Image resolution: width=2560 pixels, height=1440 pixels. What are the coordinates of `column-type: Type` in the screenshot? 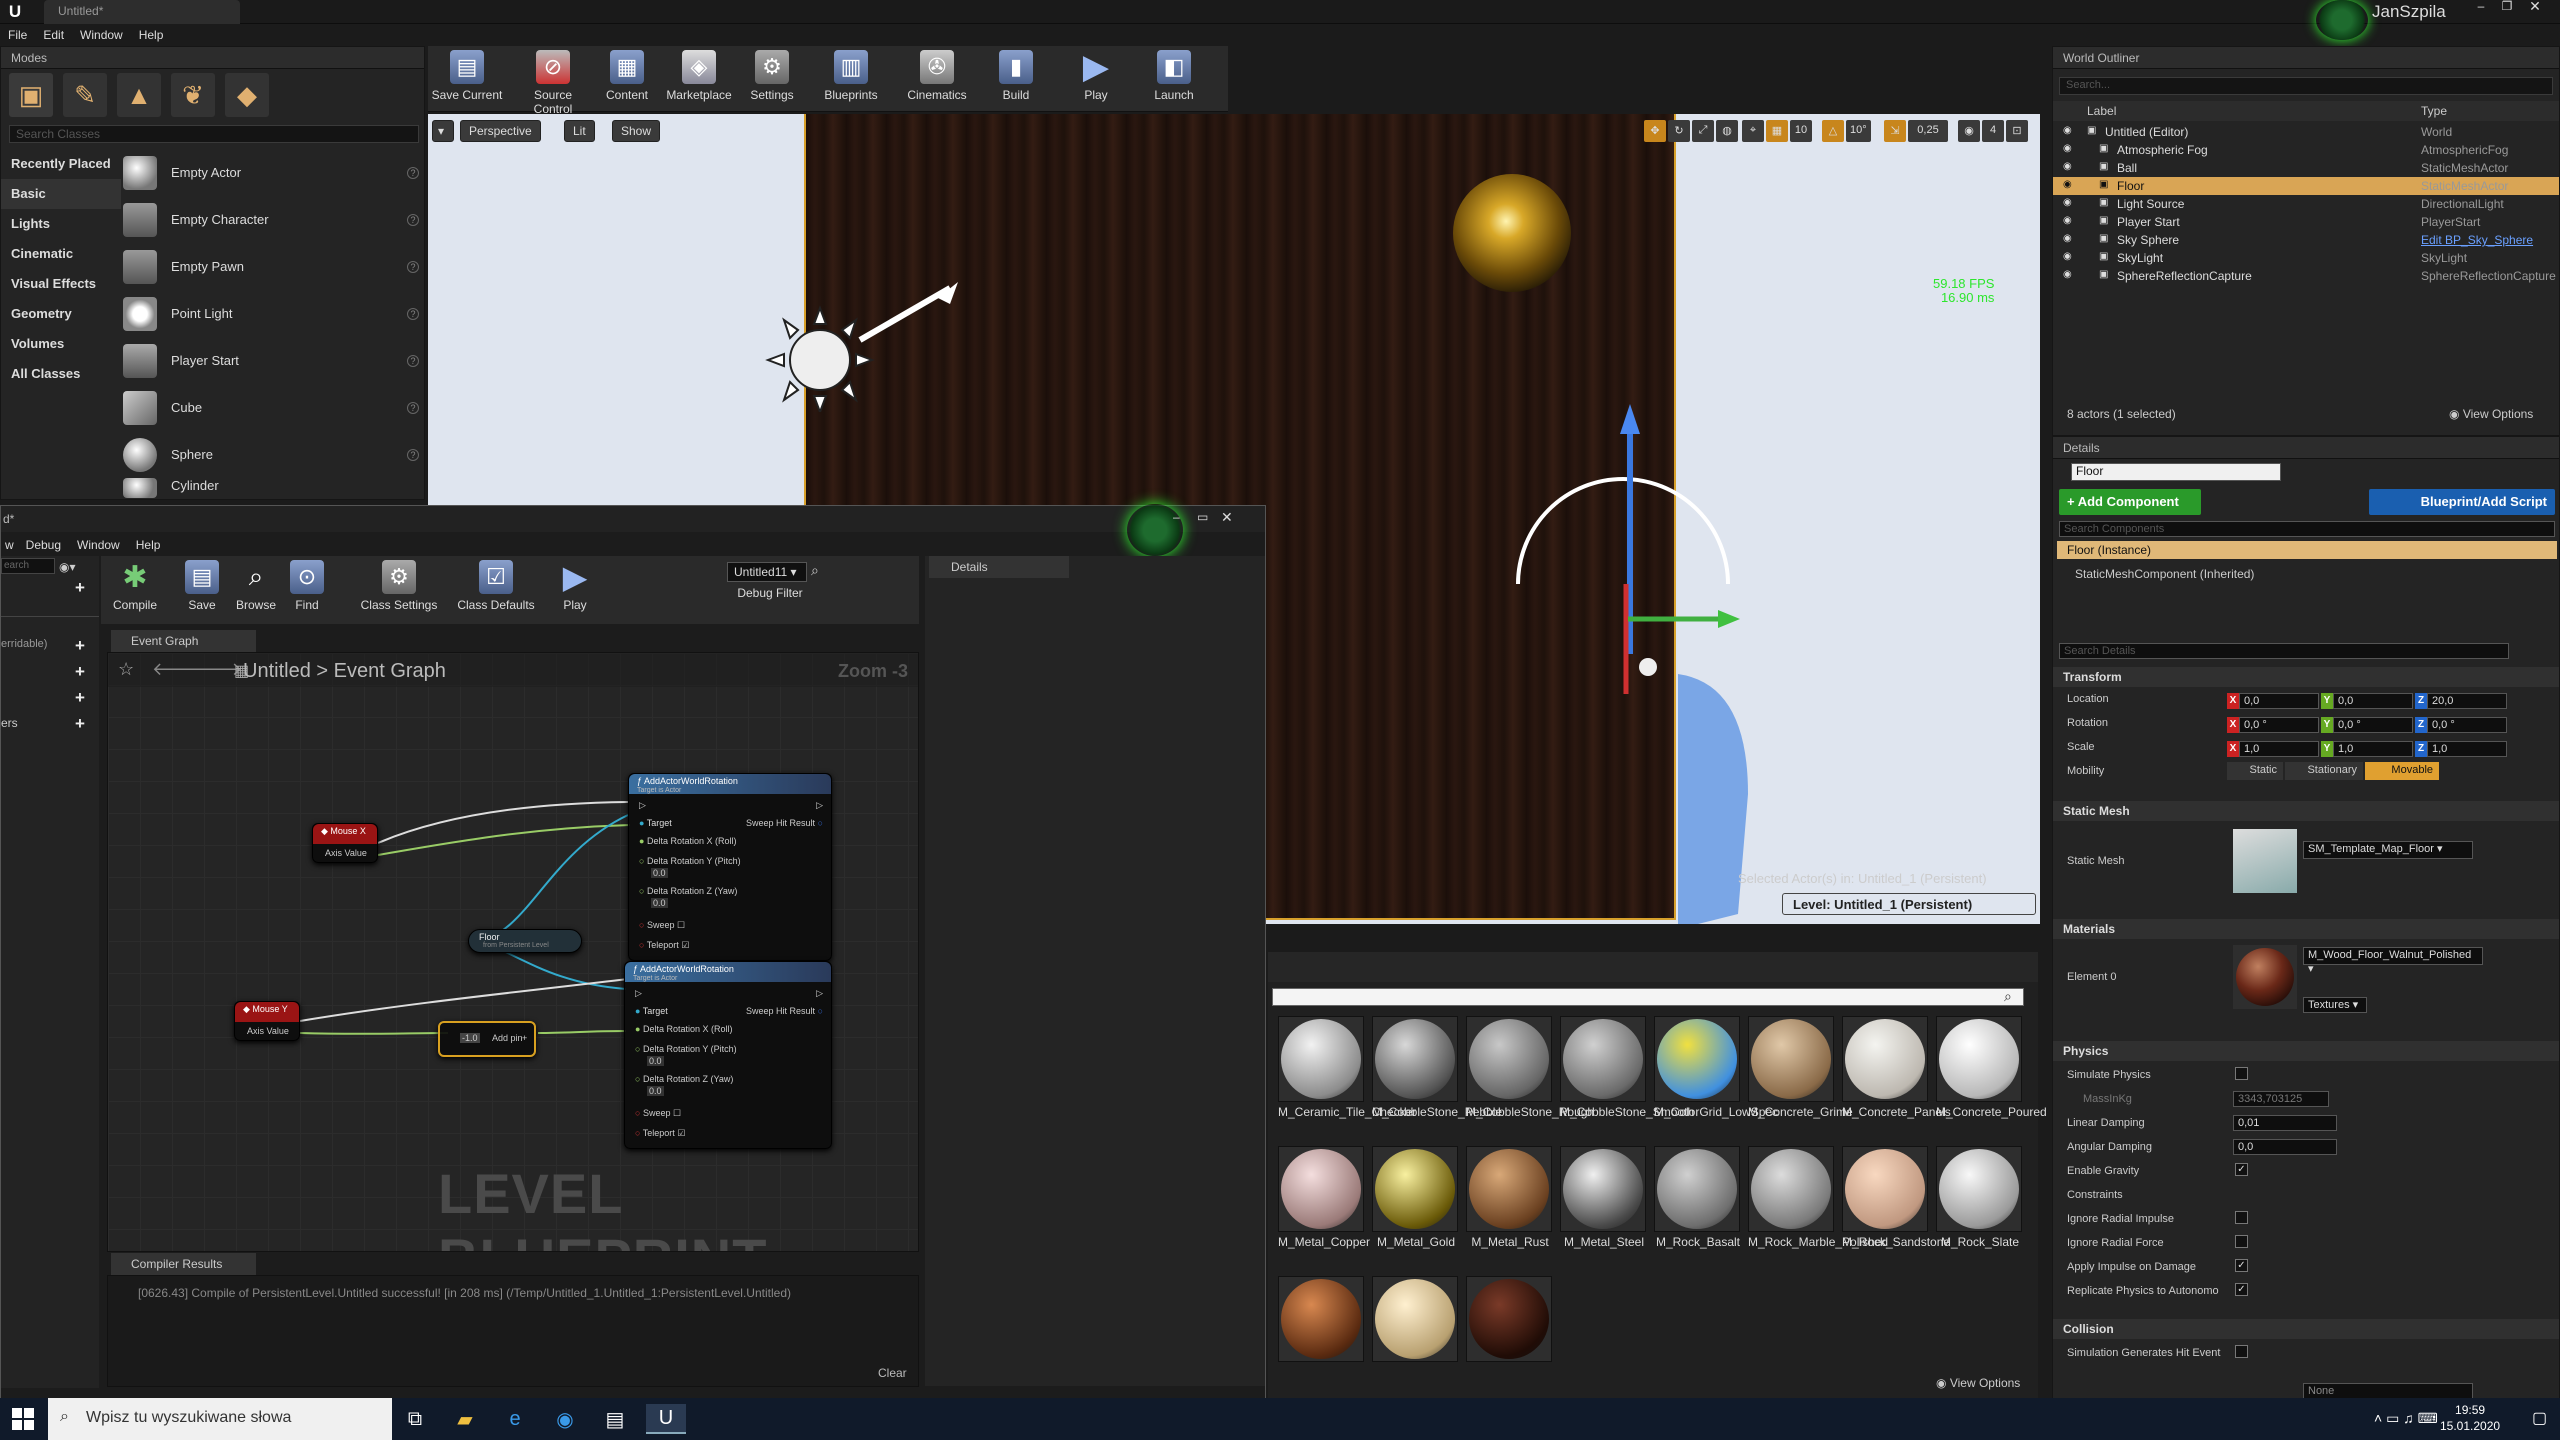 It's located at (2434, 111).